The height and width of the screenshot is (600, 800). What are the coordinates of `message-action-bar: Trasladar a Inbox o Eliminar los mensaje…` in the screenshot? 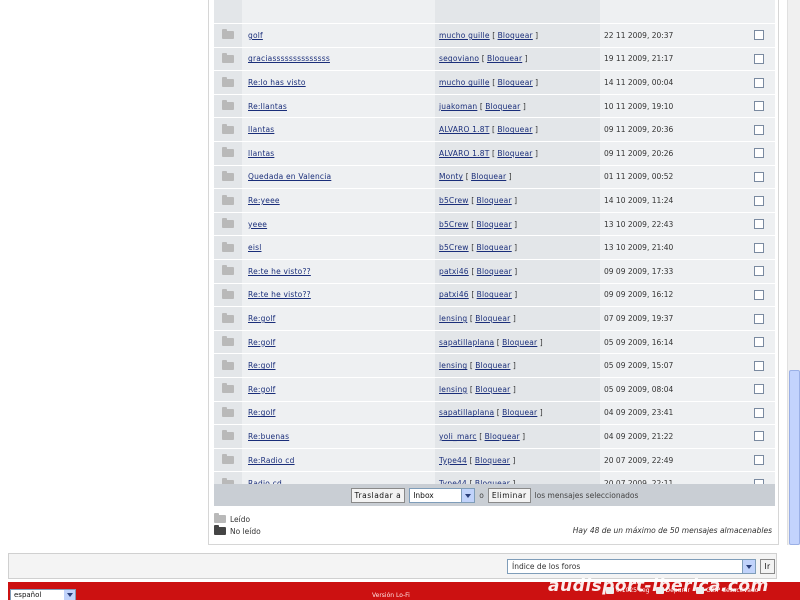 It's located at (494, 495).